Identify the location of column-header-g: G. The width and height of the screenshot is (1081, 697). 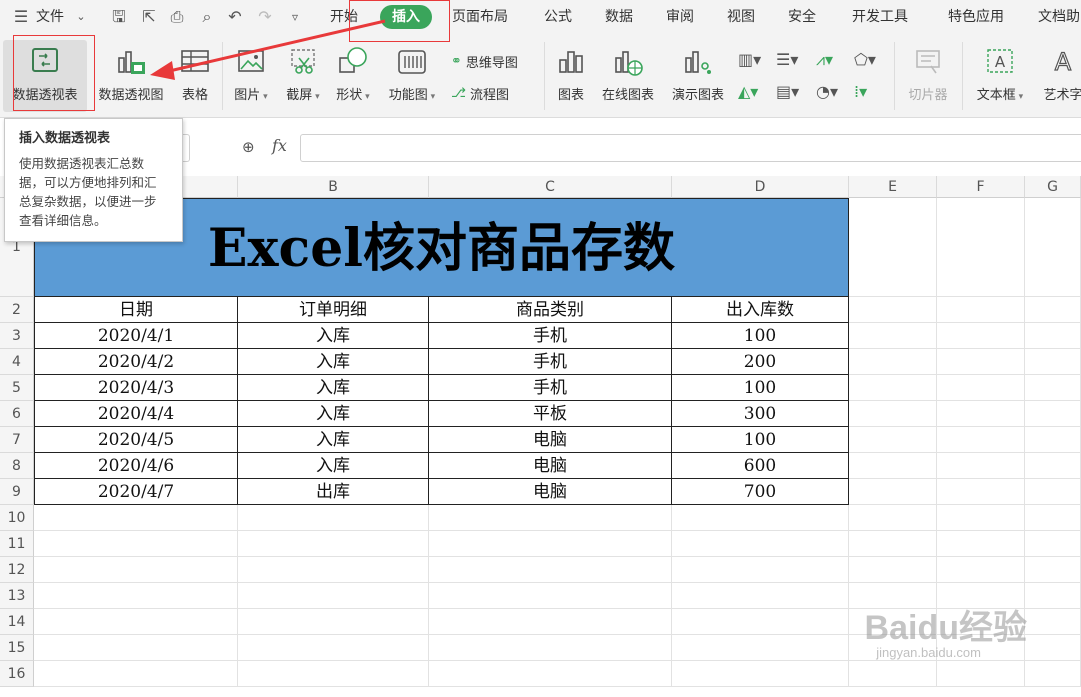
(1053, 187).